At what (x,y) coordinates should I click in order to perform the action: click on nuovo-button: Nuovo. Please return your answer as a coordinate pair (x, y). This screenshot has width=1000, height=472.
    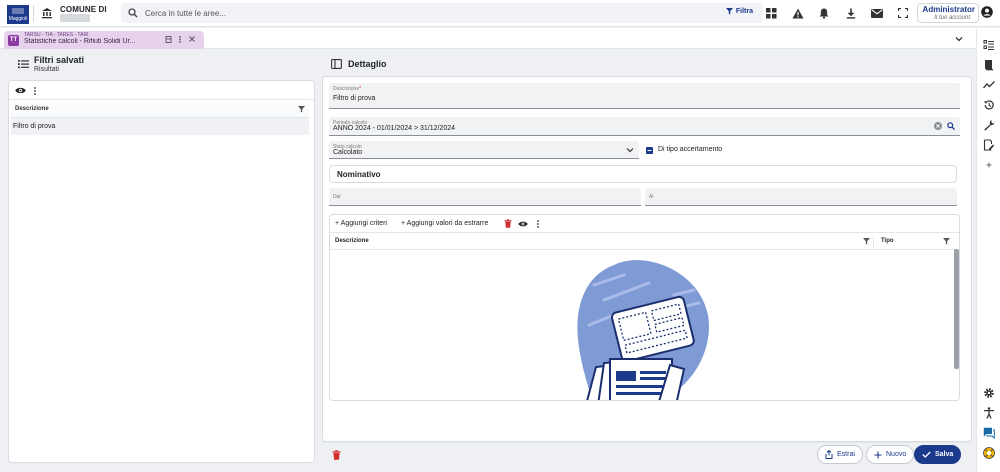
    Looking at the image, I should click on (890, 454).